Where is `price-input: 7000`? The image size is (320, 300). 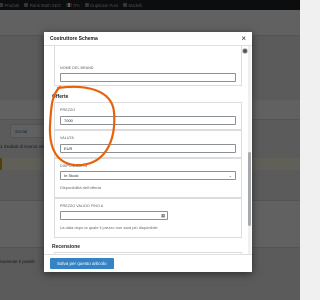 price-input: 7000 is located at coordinates (148, 120).